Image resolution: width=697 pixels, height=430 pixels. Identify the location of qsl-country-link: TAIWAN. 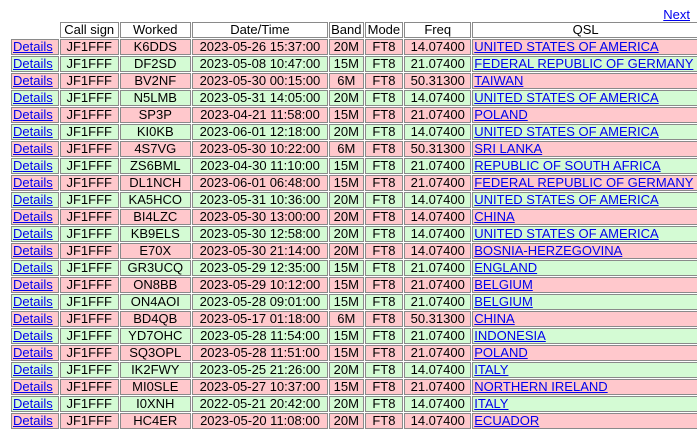
(498, 81).